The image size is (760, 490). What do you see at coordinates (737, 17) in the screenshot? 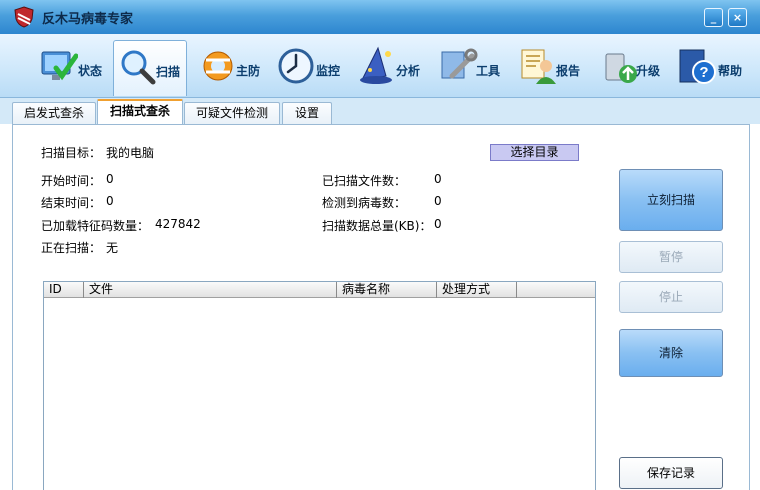
I see `close-button: ×` at bounding box center [737, 17].